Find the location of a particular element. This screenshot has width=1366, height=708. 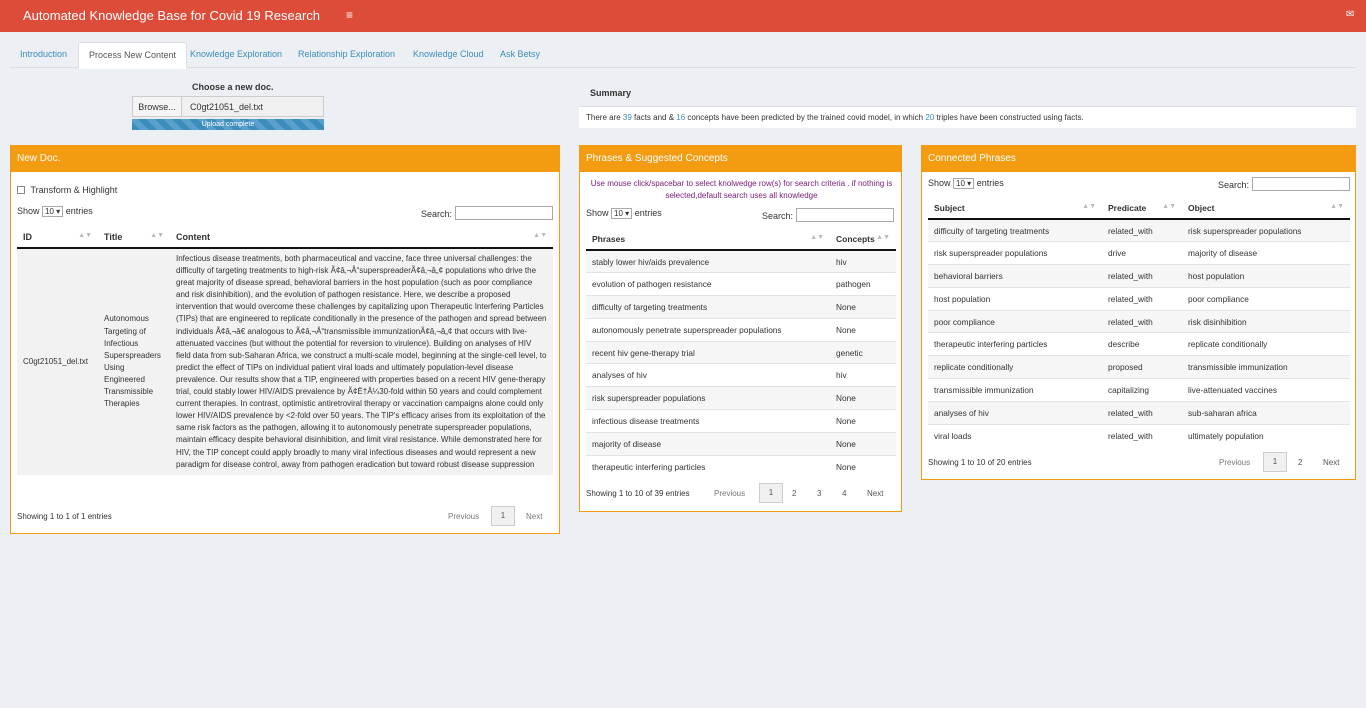

cell-subject: transmissible immunization is located at coordinates (1015, 390).